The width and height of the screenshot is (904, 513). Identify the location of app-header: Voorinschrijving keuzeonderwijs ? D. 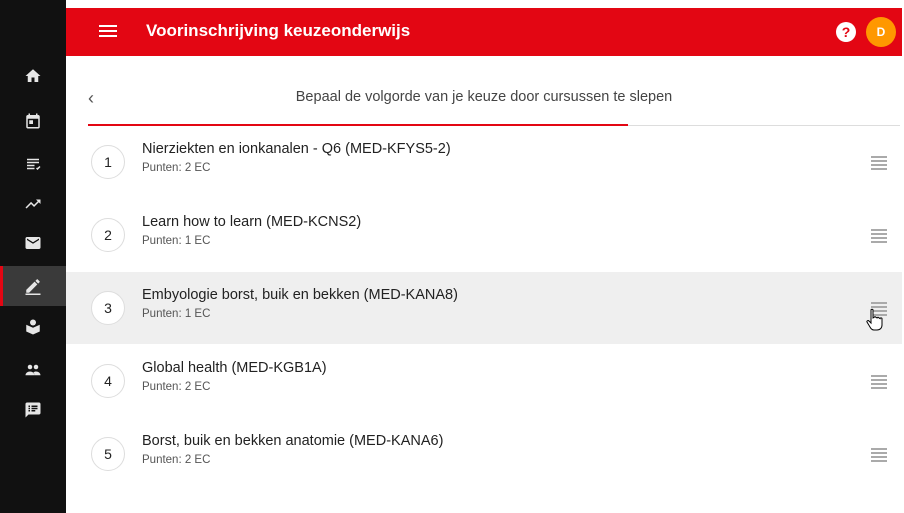
(484, 32).